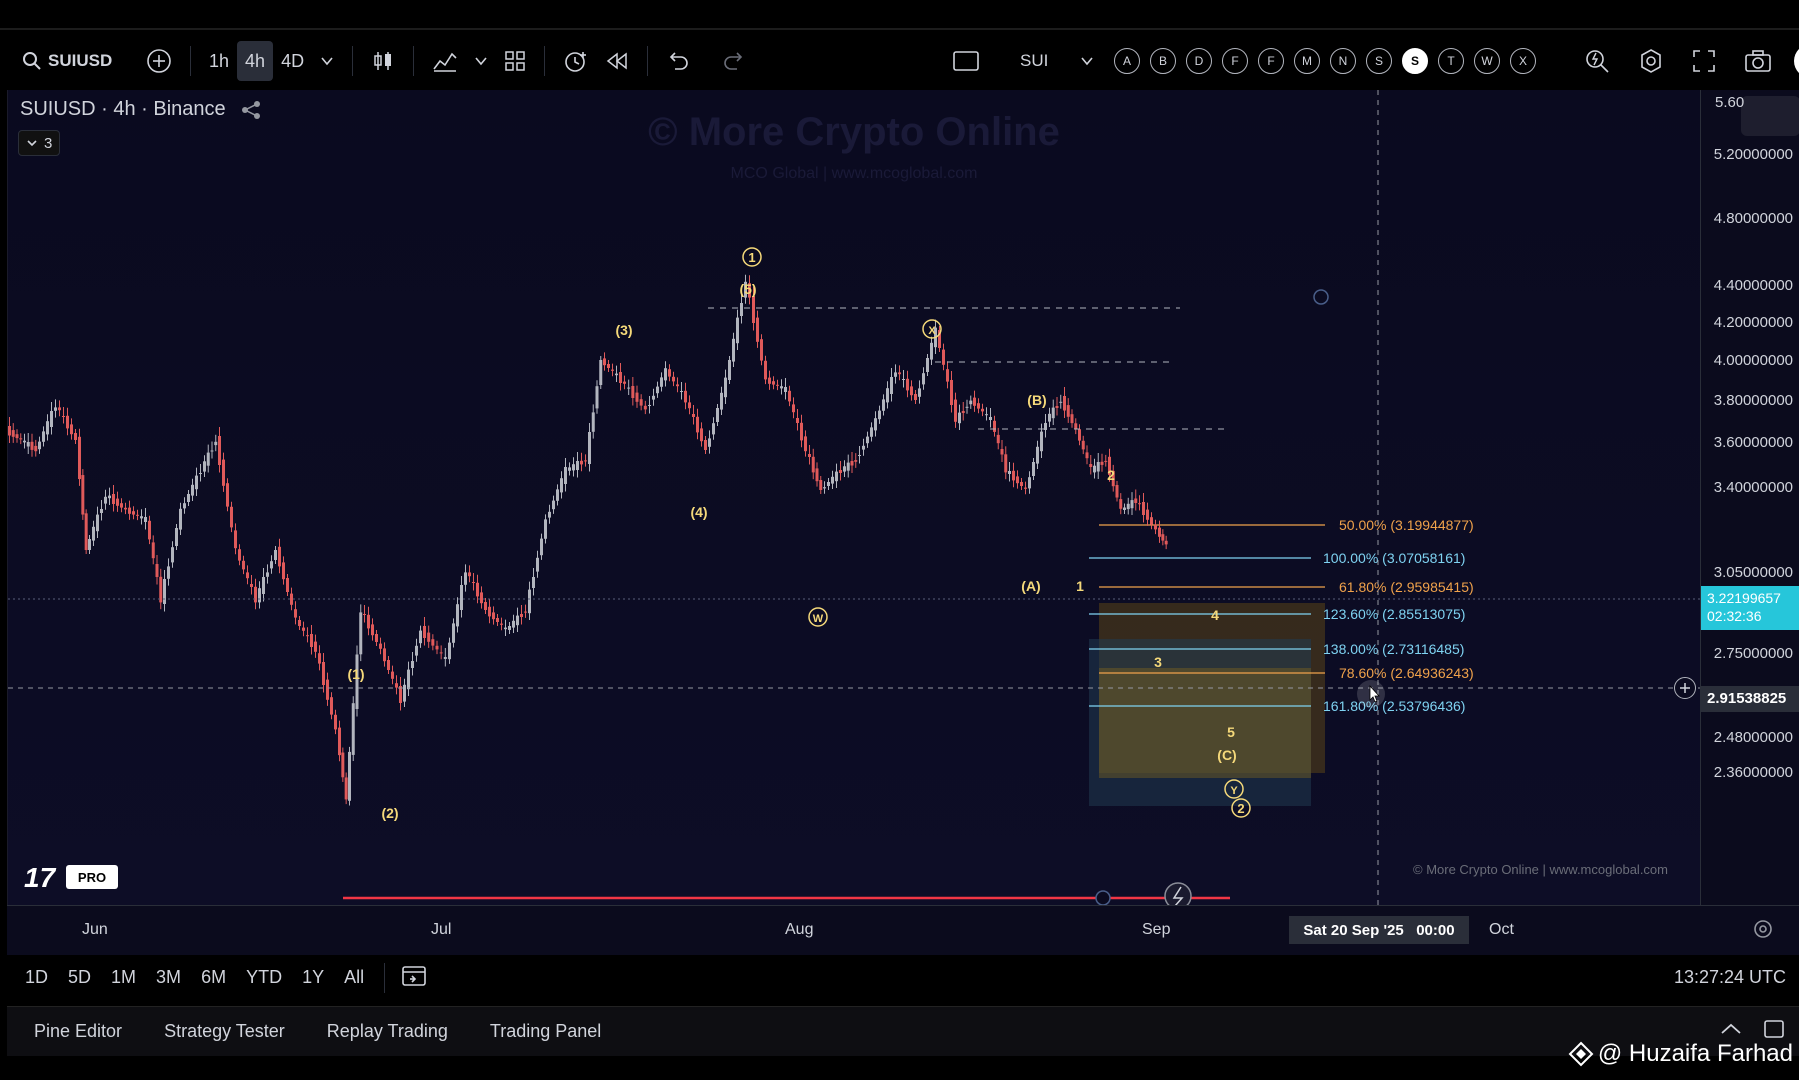 This screenshot has height=1080, width=1799. Describe the element at coordinates (1796, 61) in the screenshot. I see `profile-avatar: P` at that location.